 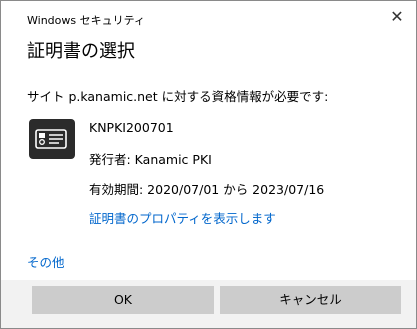 What do you see at coordinates (81, 51) in the screenshot?
I see `dialog-title: 証明書の選択` at bounding box center [81, 51].